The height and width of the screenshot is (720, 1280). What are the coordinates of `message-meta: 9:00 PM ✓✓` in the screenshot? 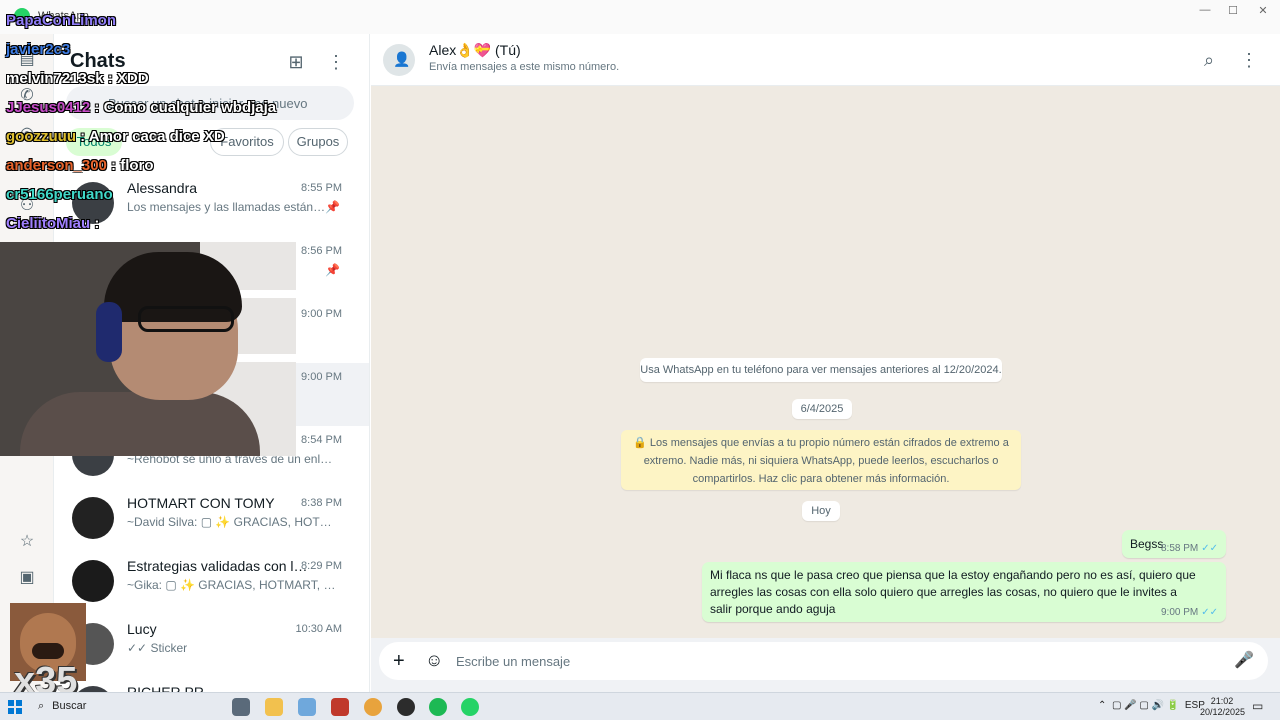 It's located at (1189, 612).